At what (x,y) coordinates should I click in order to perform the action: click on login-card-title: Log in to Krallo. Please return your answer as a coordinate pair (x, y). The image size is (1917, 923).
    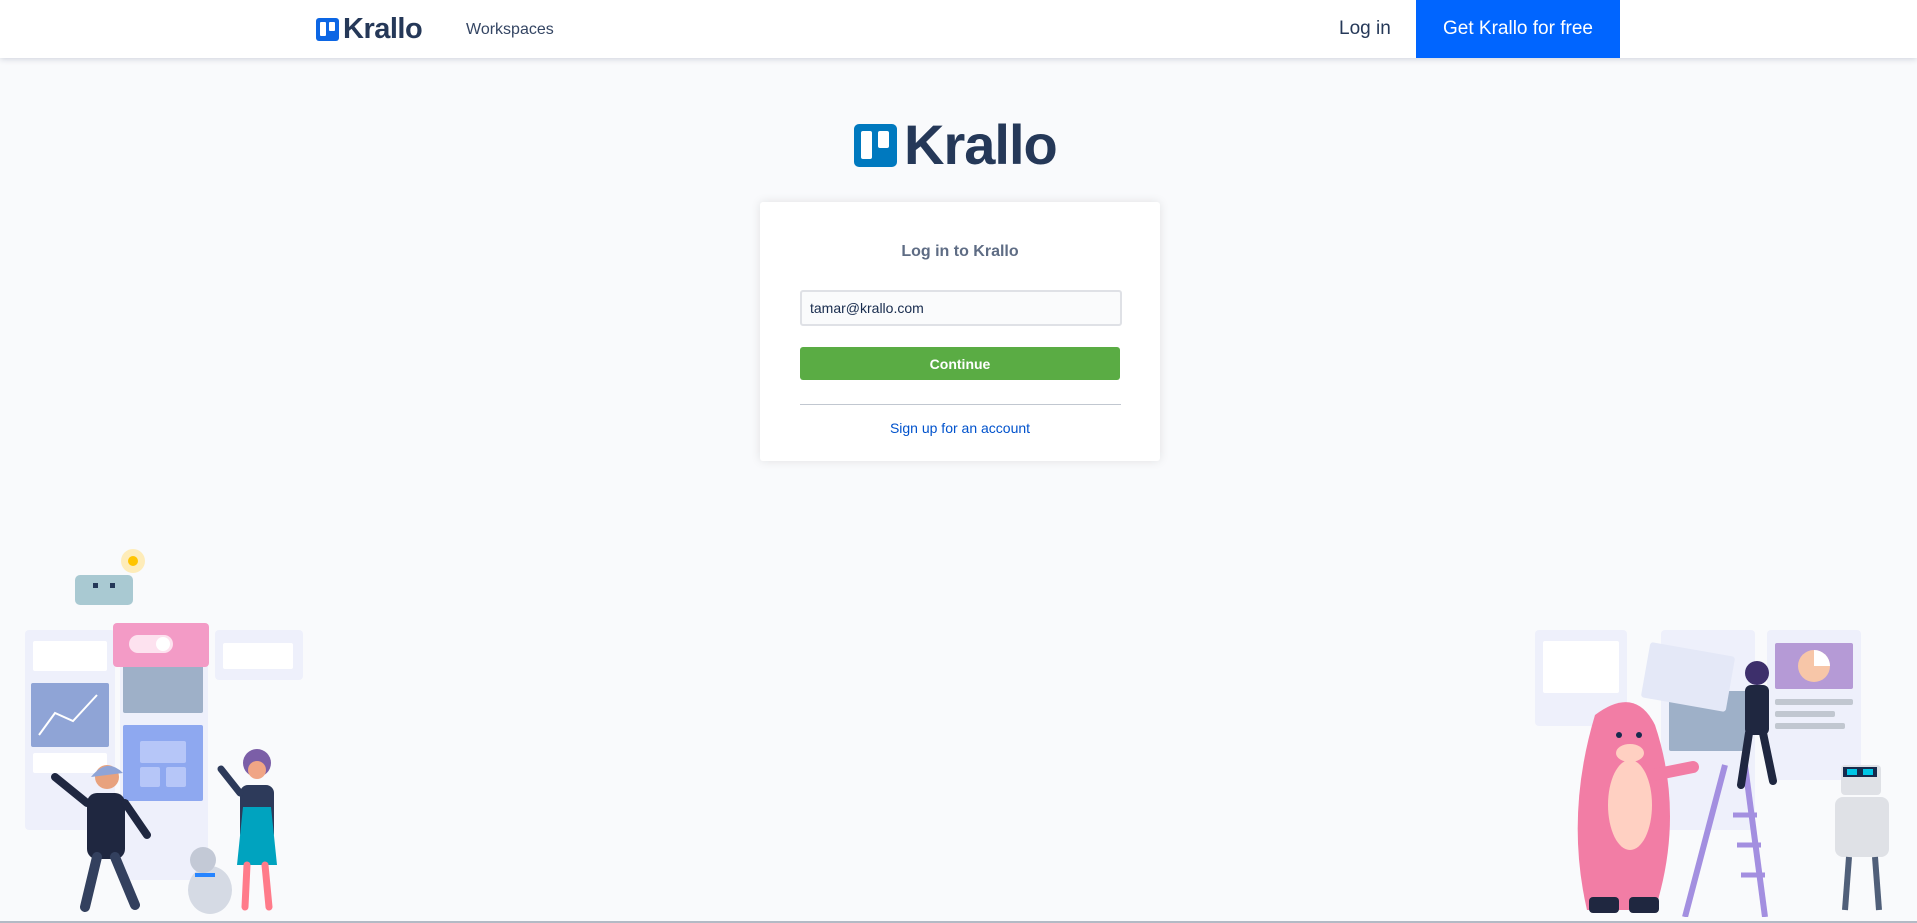
    Looking at the image, I should click on (960, 251).